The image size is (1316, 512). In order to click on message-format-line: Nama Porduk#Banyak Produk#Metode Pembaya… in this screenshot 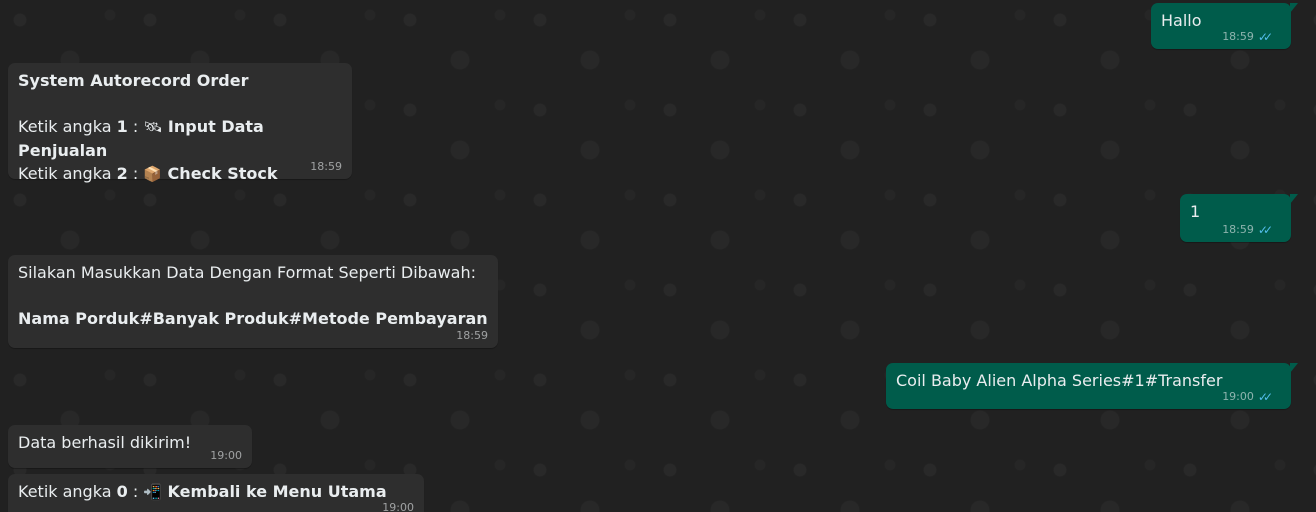, I will do `click(253, 318)`.